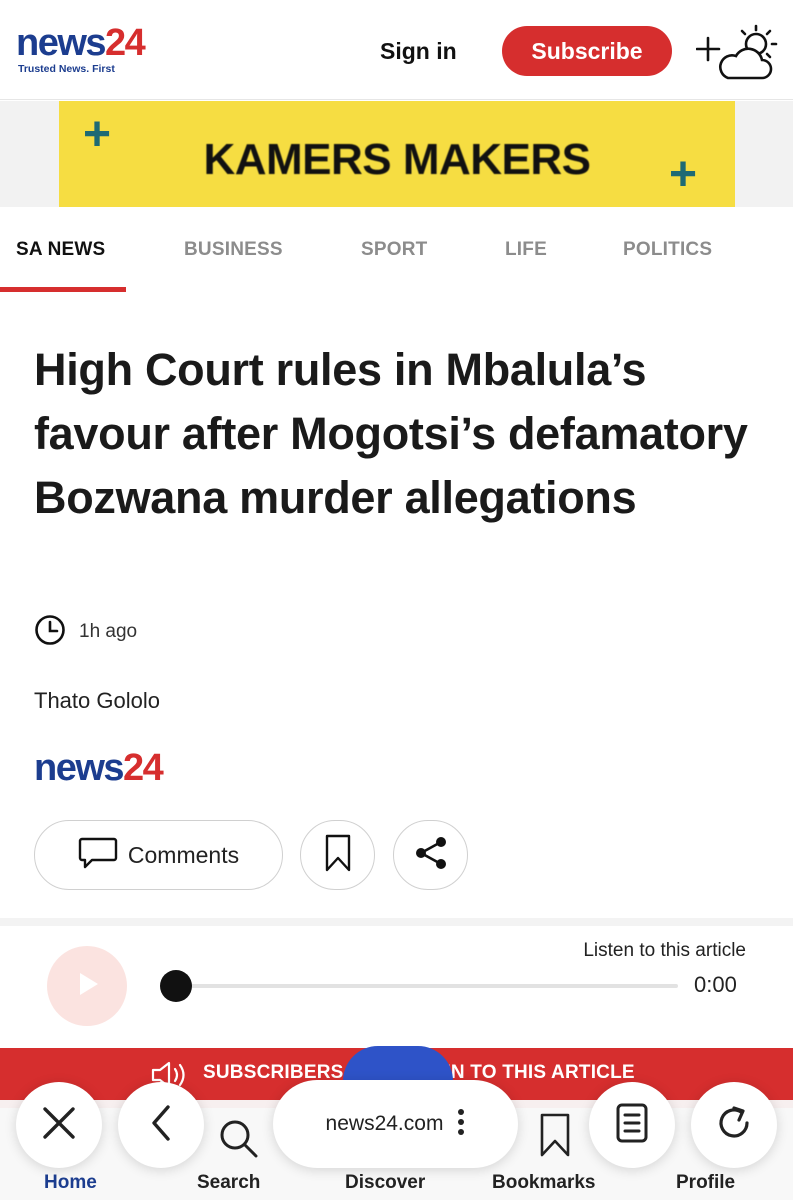  I want to click on bookmark-button, so click(337, 855).